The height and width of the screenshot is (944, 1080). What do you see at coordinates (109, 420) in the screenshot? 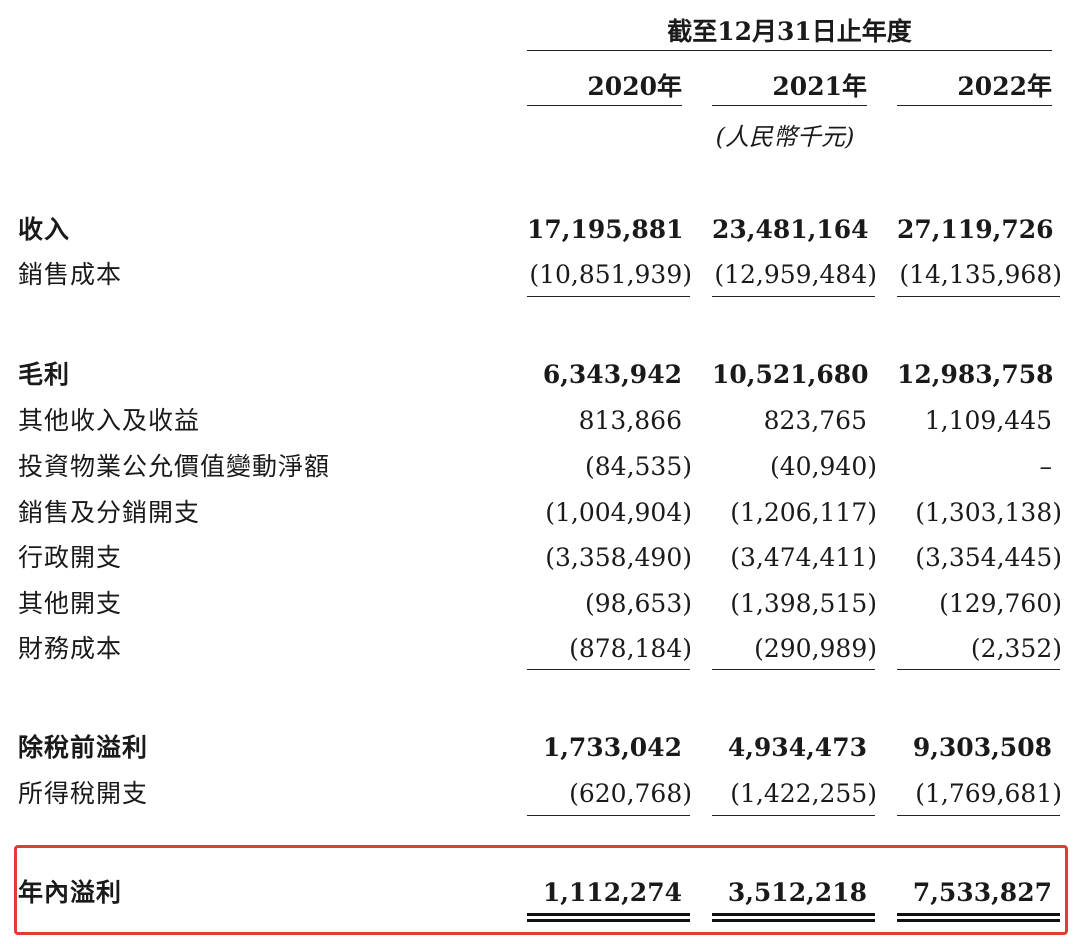
I see `row-label-other-income: 其他收入及收益` at bounding box center [109, 420].